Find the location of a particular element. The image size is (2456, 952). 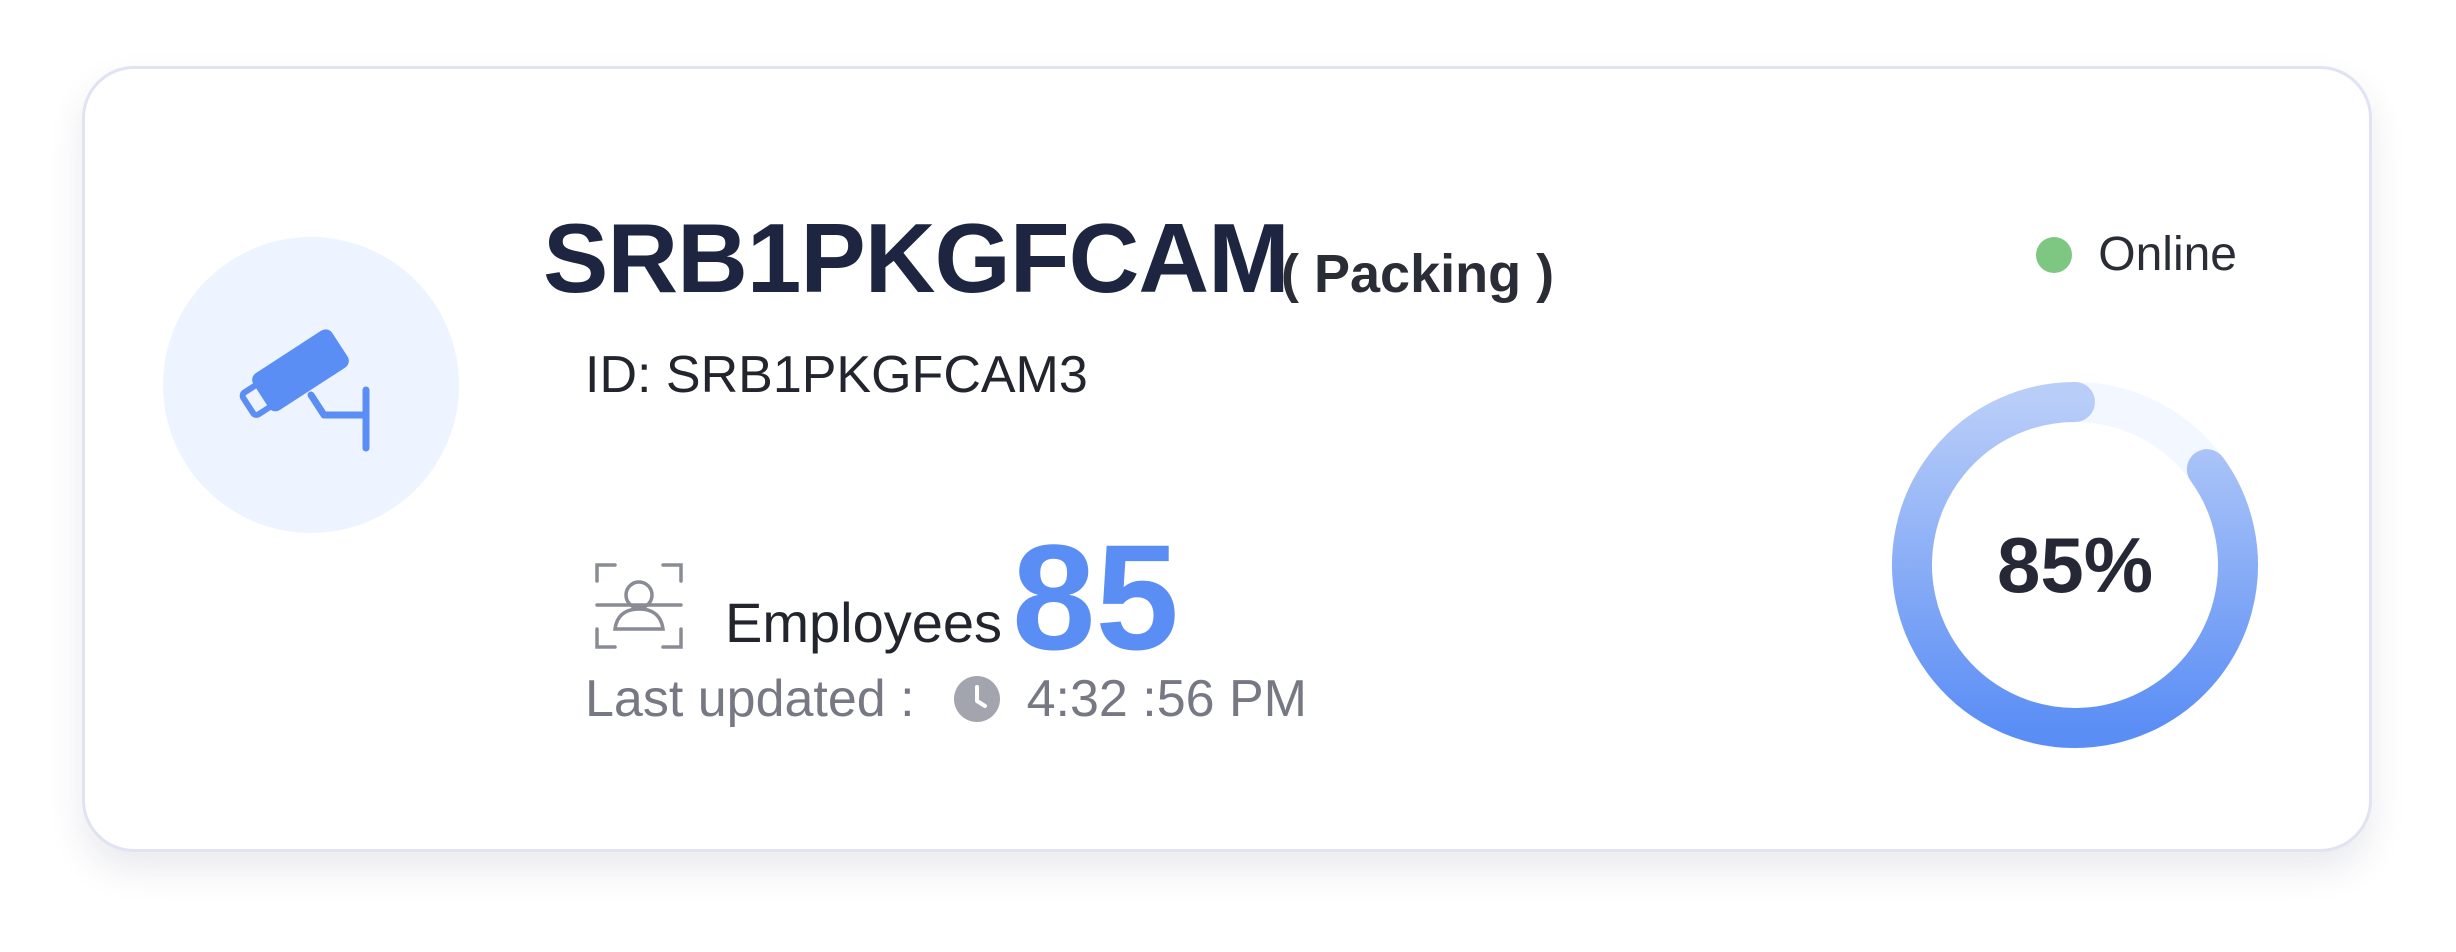

camera-name: SRB1PKGFCAM is located at coordinates (916, 258).